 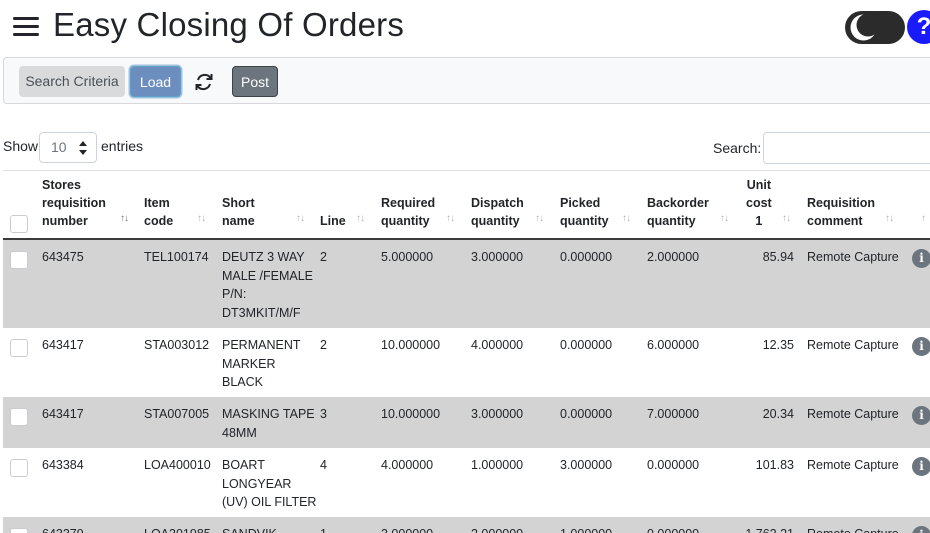 What do you see at coordinates (155, 81) in the screenshot?
I see `load-button: Load` at bounding box center [155, 81].